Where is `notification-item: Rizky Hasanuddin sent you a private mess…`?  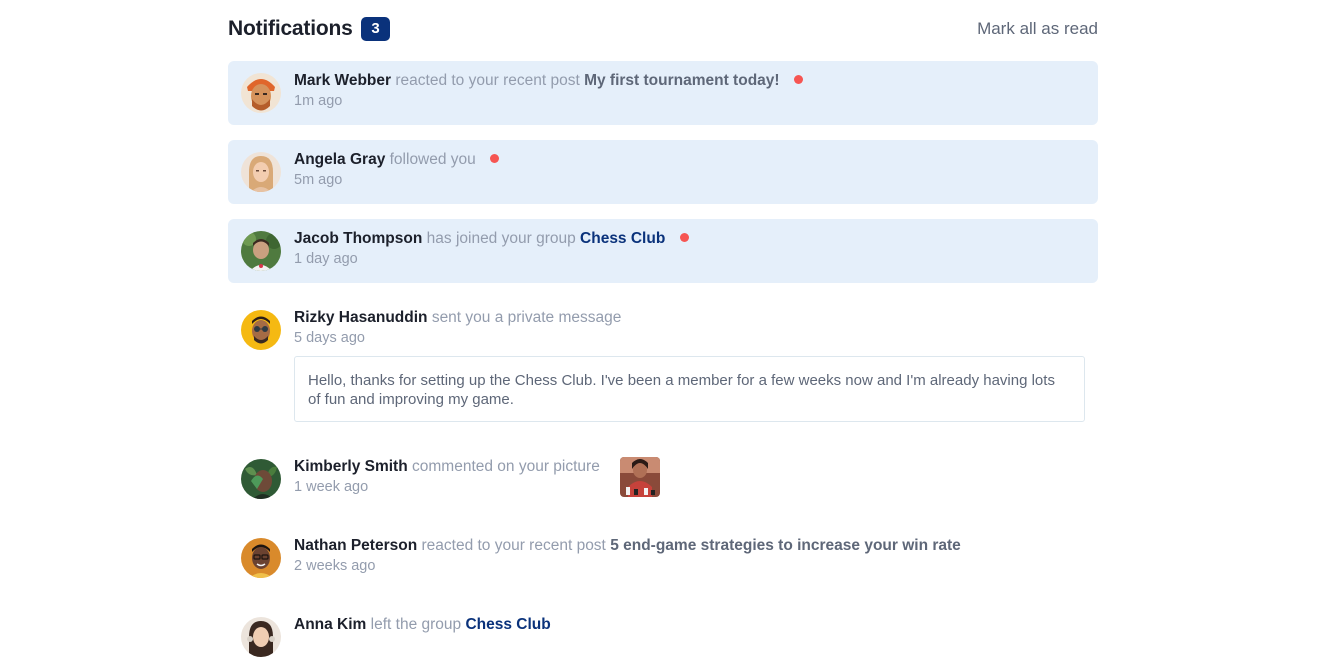
notification-item: Rizky Hasanuddin sent you a private mess… is located at coordinates (663, 368).